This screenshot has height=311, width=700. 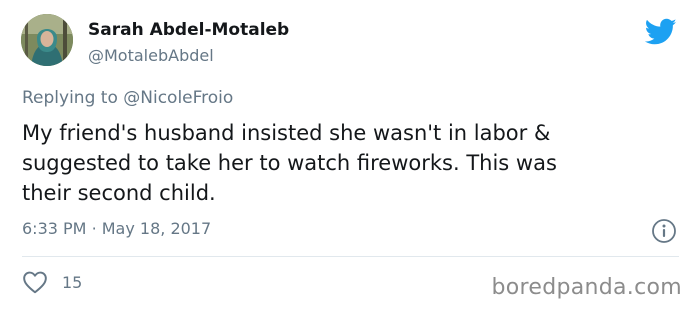 What do you see at coordinates (119, 193) in the screenshot?
I see `tweet-text-line: their second child.` at bounding box center [119, 193].